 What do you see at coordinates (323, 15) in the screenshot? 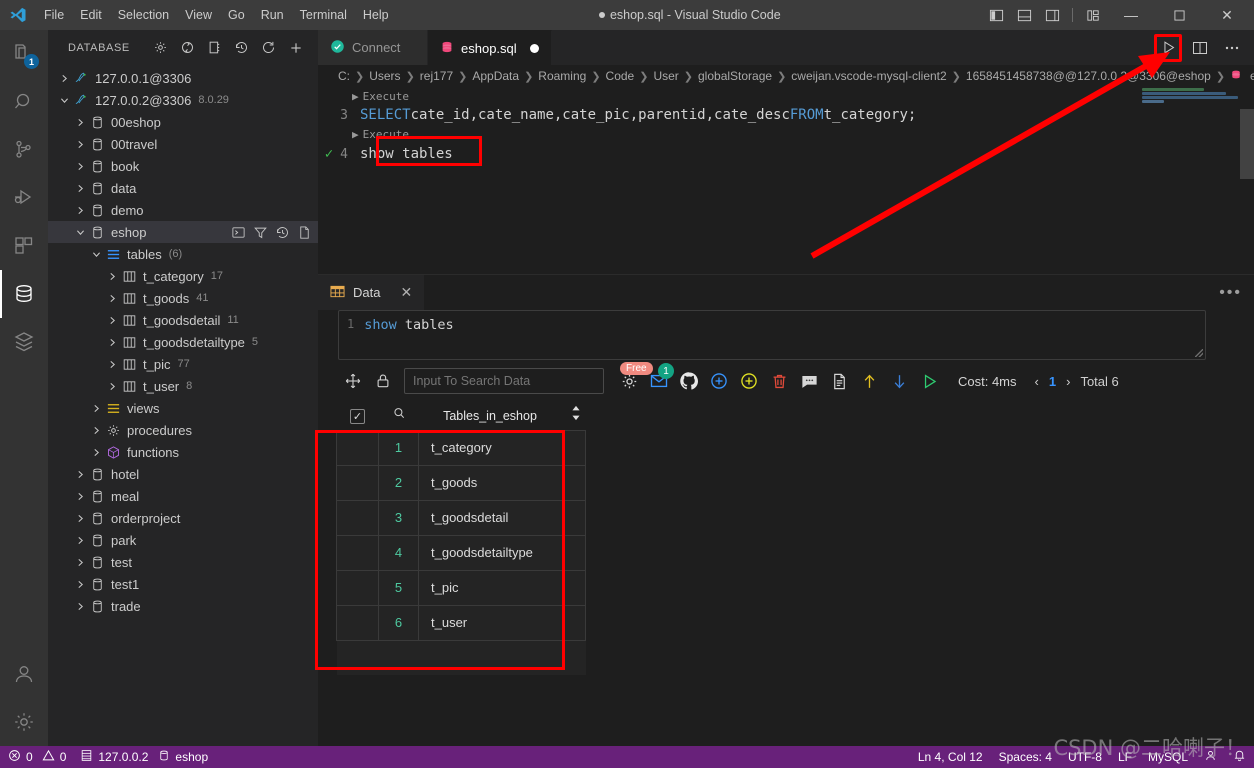
I see `menu-terminal: Terminal` at bounding box center [323, 15].